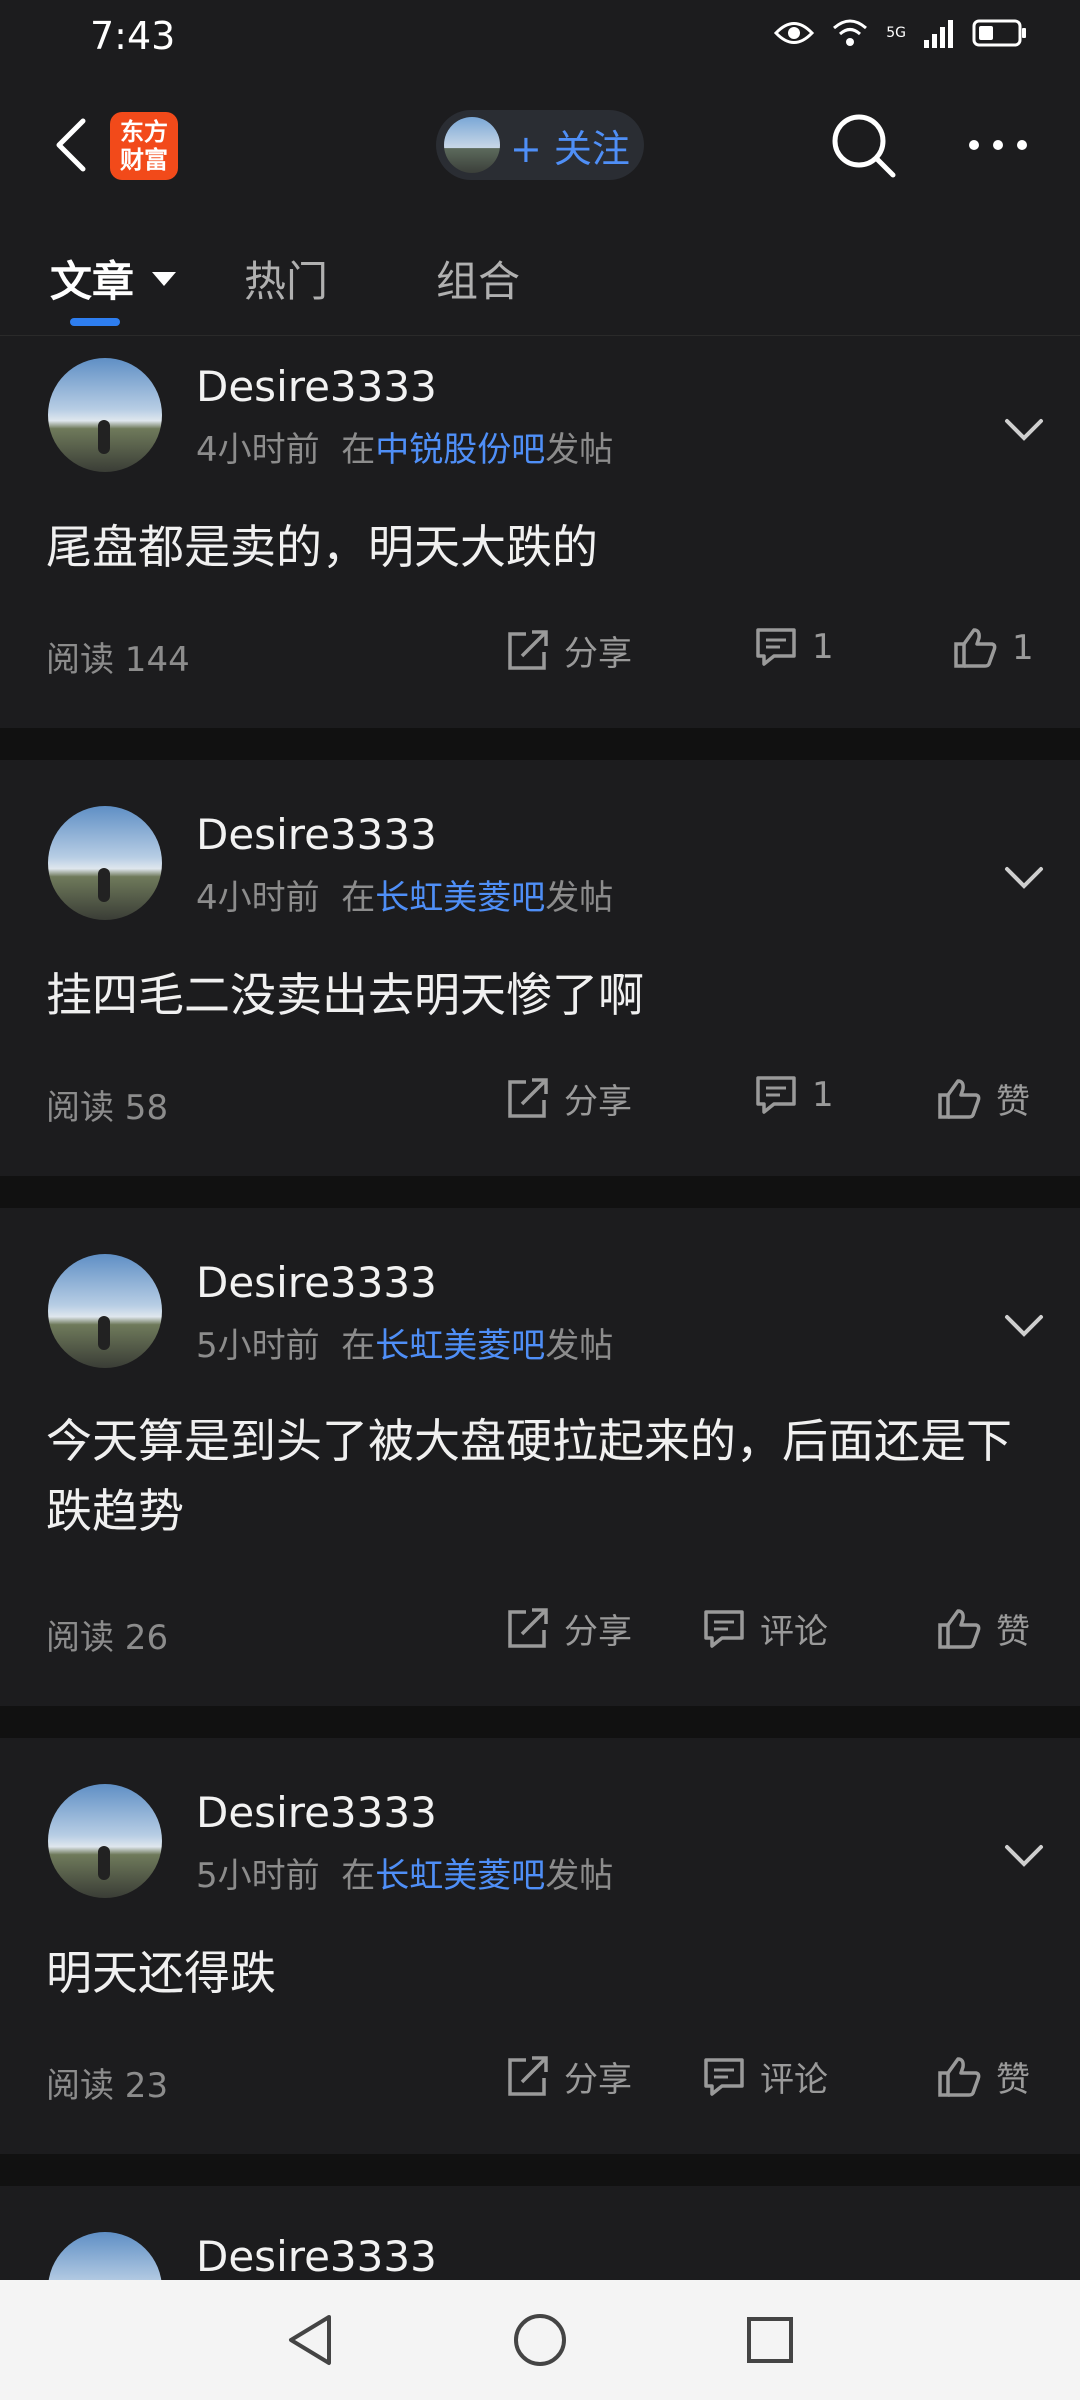 The image size is (1080, 2400). Describe the element at coordinates (541, 547) in the screenshot. I see `post-text: 尾盘都是卖的，明天大跌的` at that location.